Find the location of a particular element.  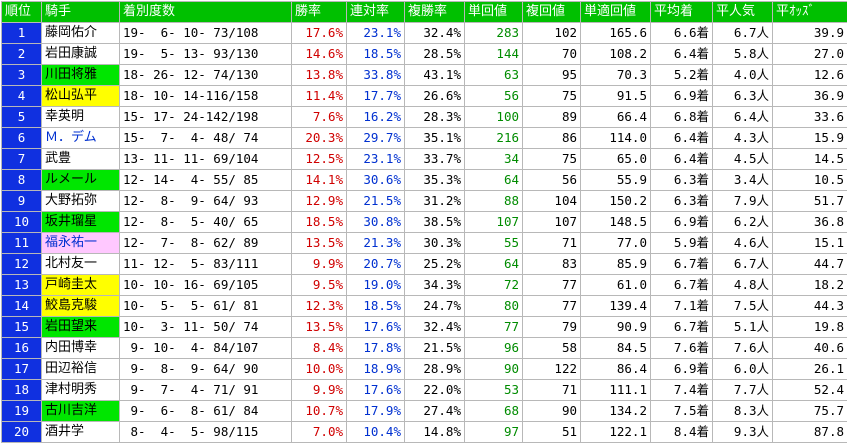

jockey-name: 大野拓弥 is located at coordinates (81, 201).